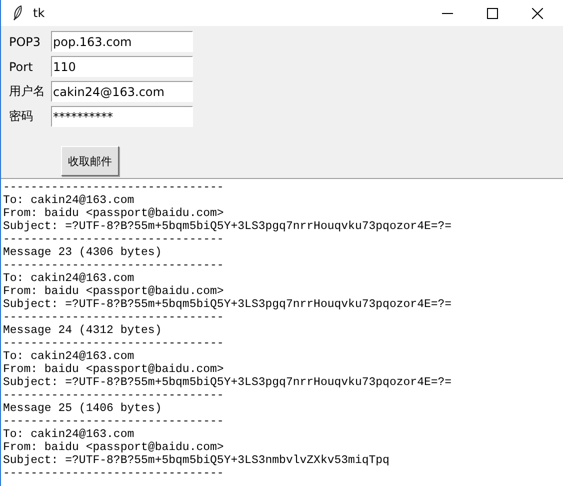 The image size is (563, 486). Describe the element at coordinates (21, 116) in the screenshot. I see `field-label: 密码` at that location.